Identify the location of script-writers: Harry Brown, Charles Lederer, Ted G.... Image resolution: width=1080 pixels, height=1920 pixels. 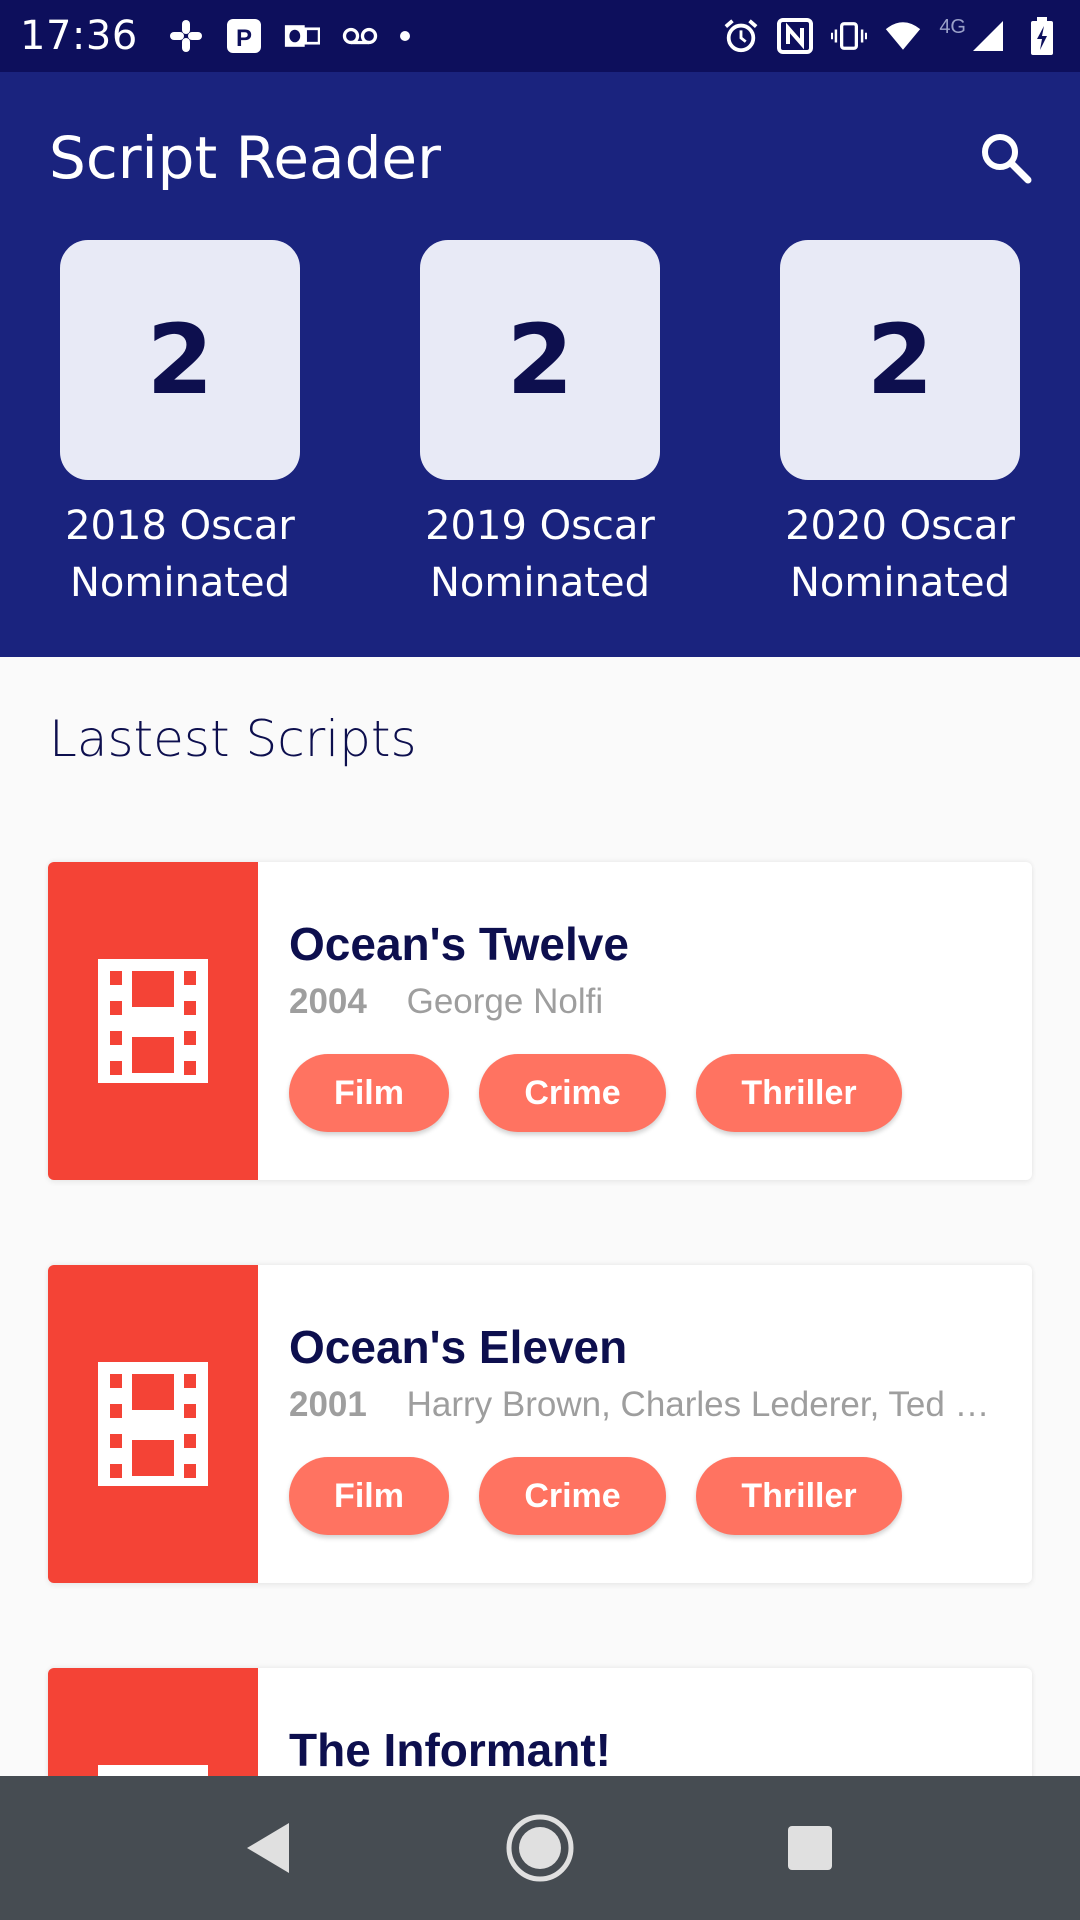
(707, 1404).